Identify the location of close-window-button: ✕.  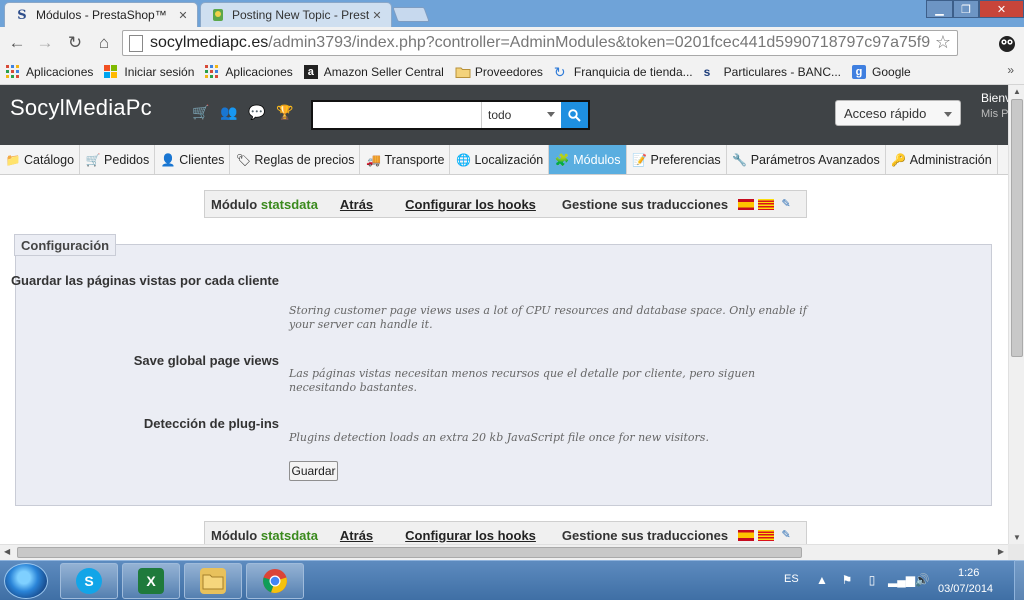
(1001, 9).